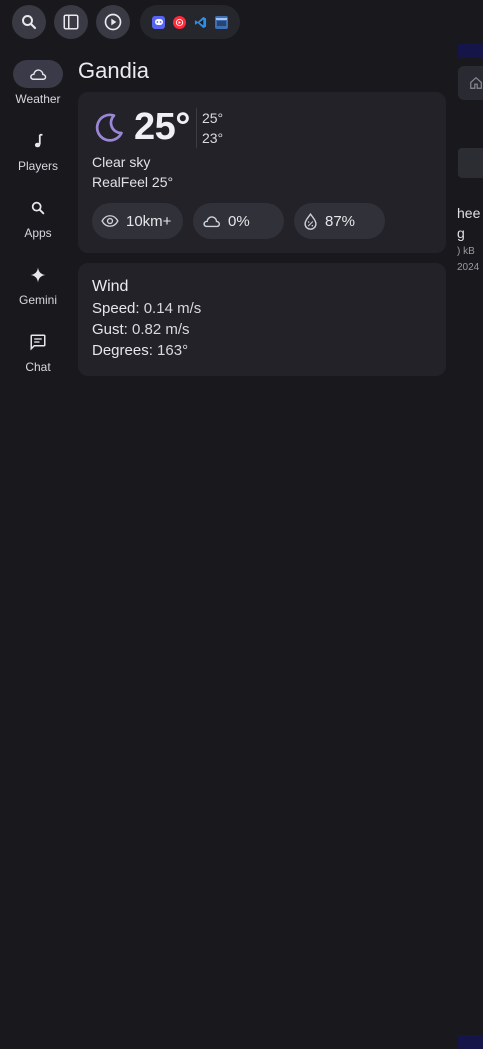 This screenshot has width=483, height=1049. Describe the element at coordinates (121, 162) in the screenshot. I see `weather-condition: Clear sky` at that location.